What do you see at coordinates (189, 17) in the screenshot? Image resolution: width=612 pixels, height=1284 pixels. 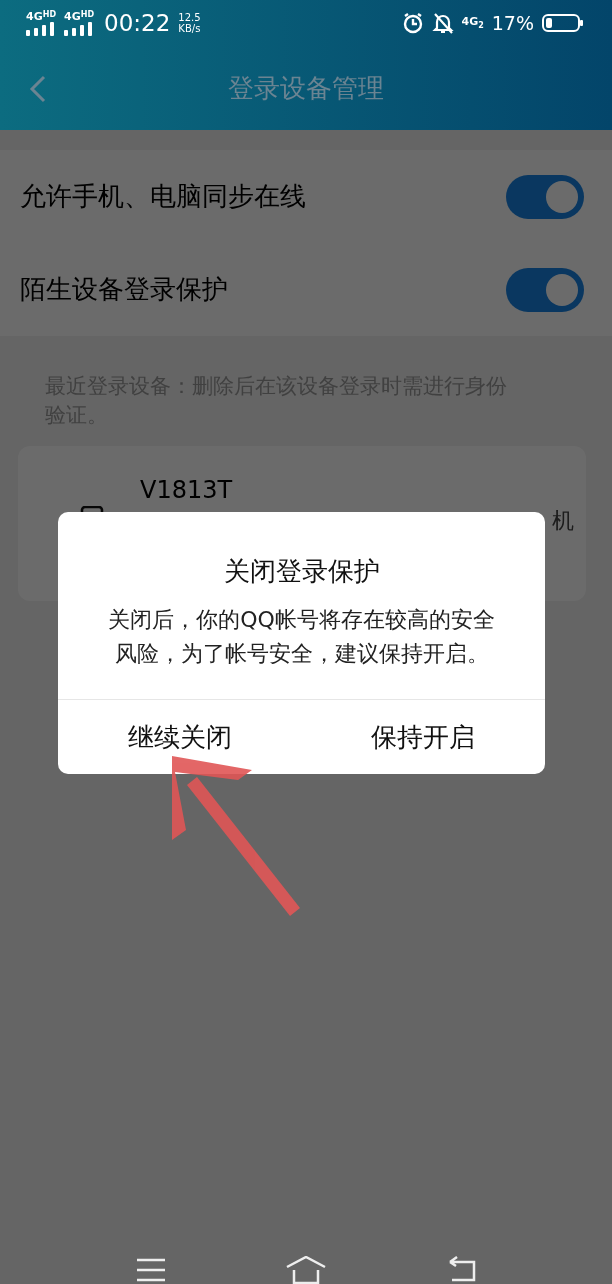 I see `network-speed: 12.5` at bounding box center [189, 17].